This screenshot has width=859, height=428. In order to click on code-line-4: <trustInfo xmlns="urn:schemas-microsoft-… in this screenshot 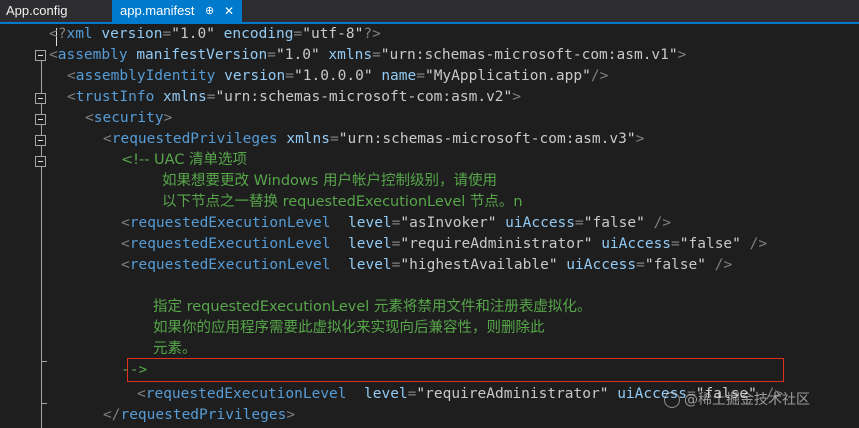, I will do `click(294, 97)`.